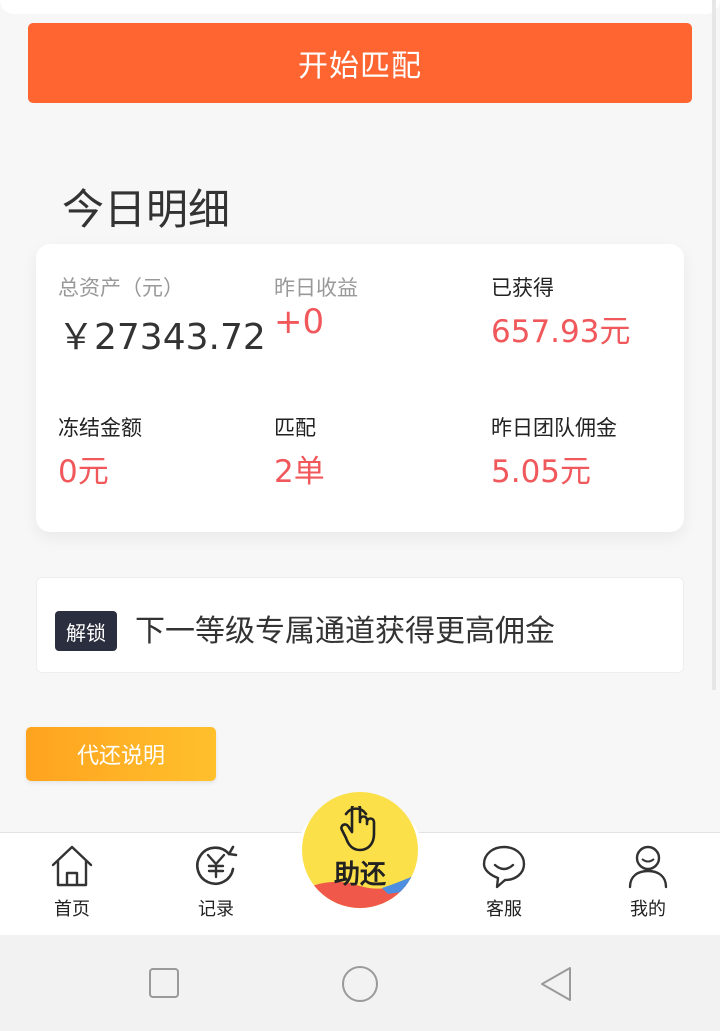 This screenshot has height=1031, width=720. What do you see at coordinates (714, 345) in the screenshot?
I see `scrollbar` at bounding box center [714, 345].